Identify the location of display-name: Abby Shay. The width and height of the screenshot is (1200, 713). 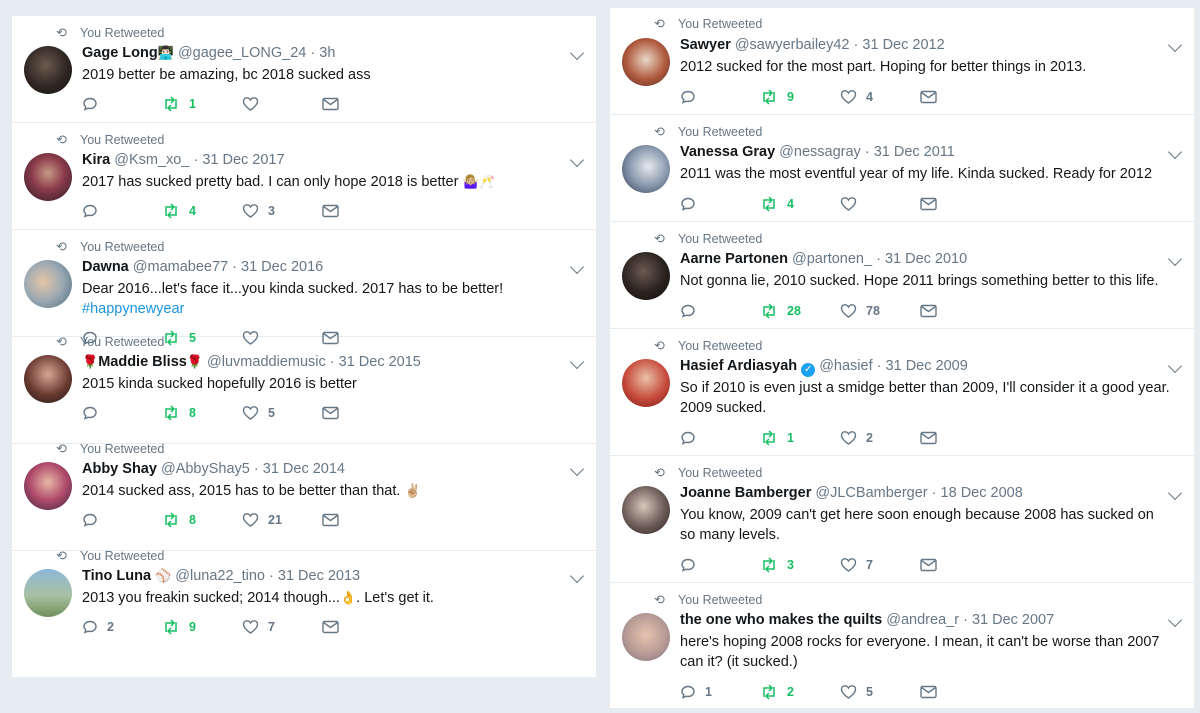
(119, 469).